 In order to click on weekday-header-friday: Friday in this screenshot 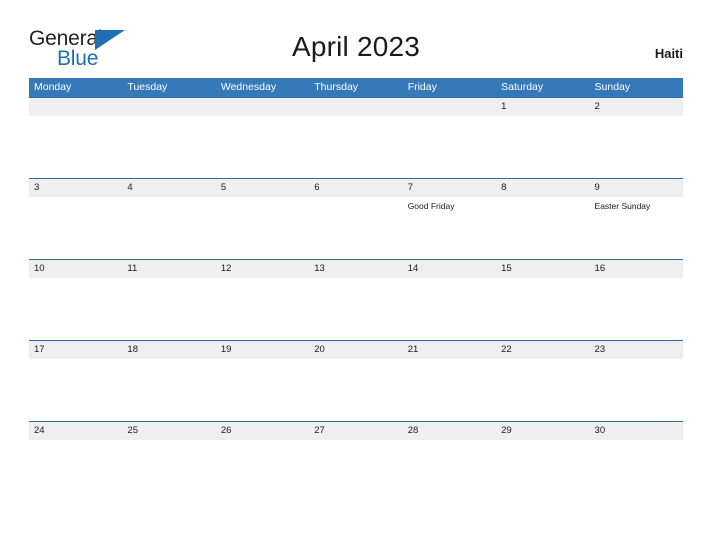, I will do `click(422, 87)`.